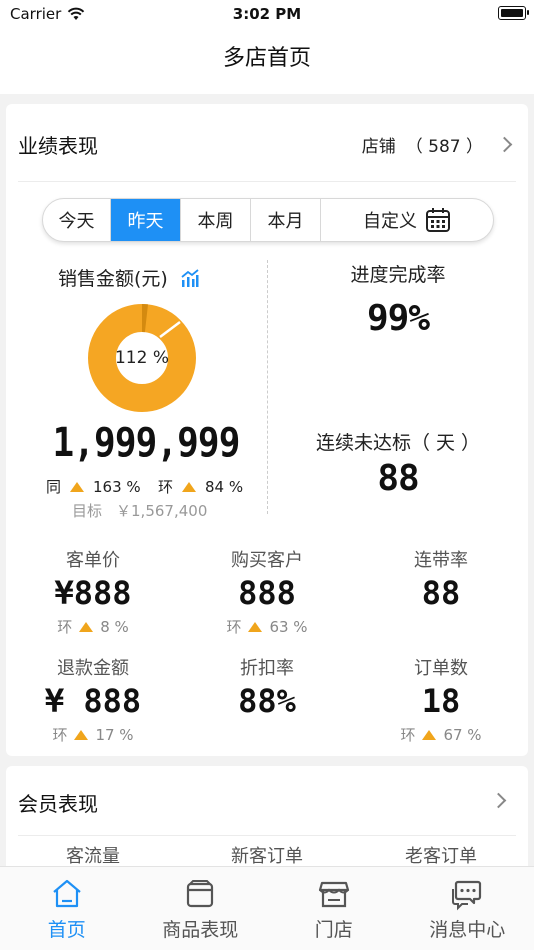 The width and height of the screenshot is (534, 950). What do you see at coordinates (93, 593) in the screenshot?
I see `metric-avg-order: 客单价 ¥888 环8 %` at bounding box center [93, 593].